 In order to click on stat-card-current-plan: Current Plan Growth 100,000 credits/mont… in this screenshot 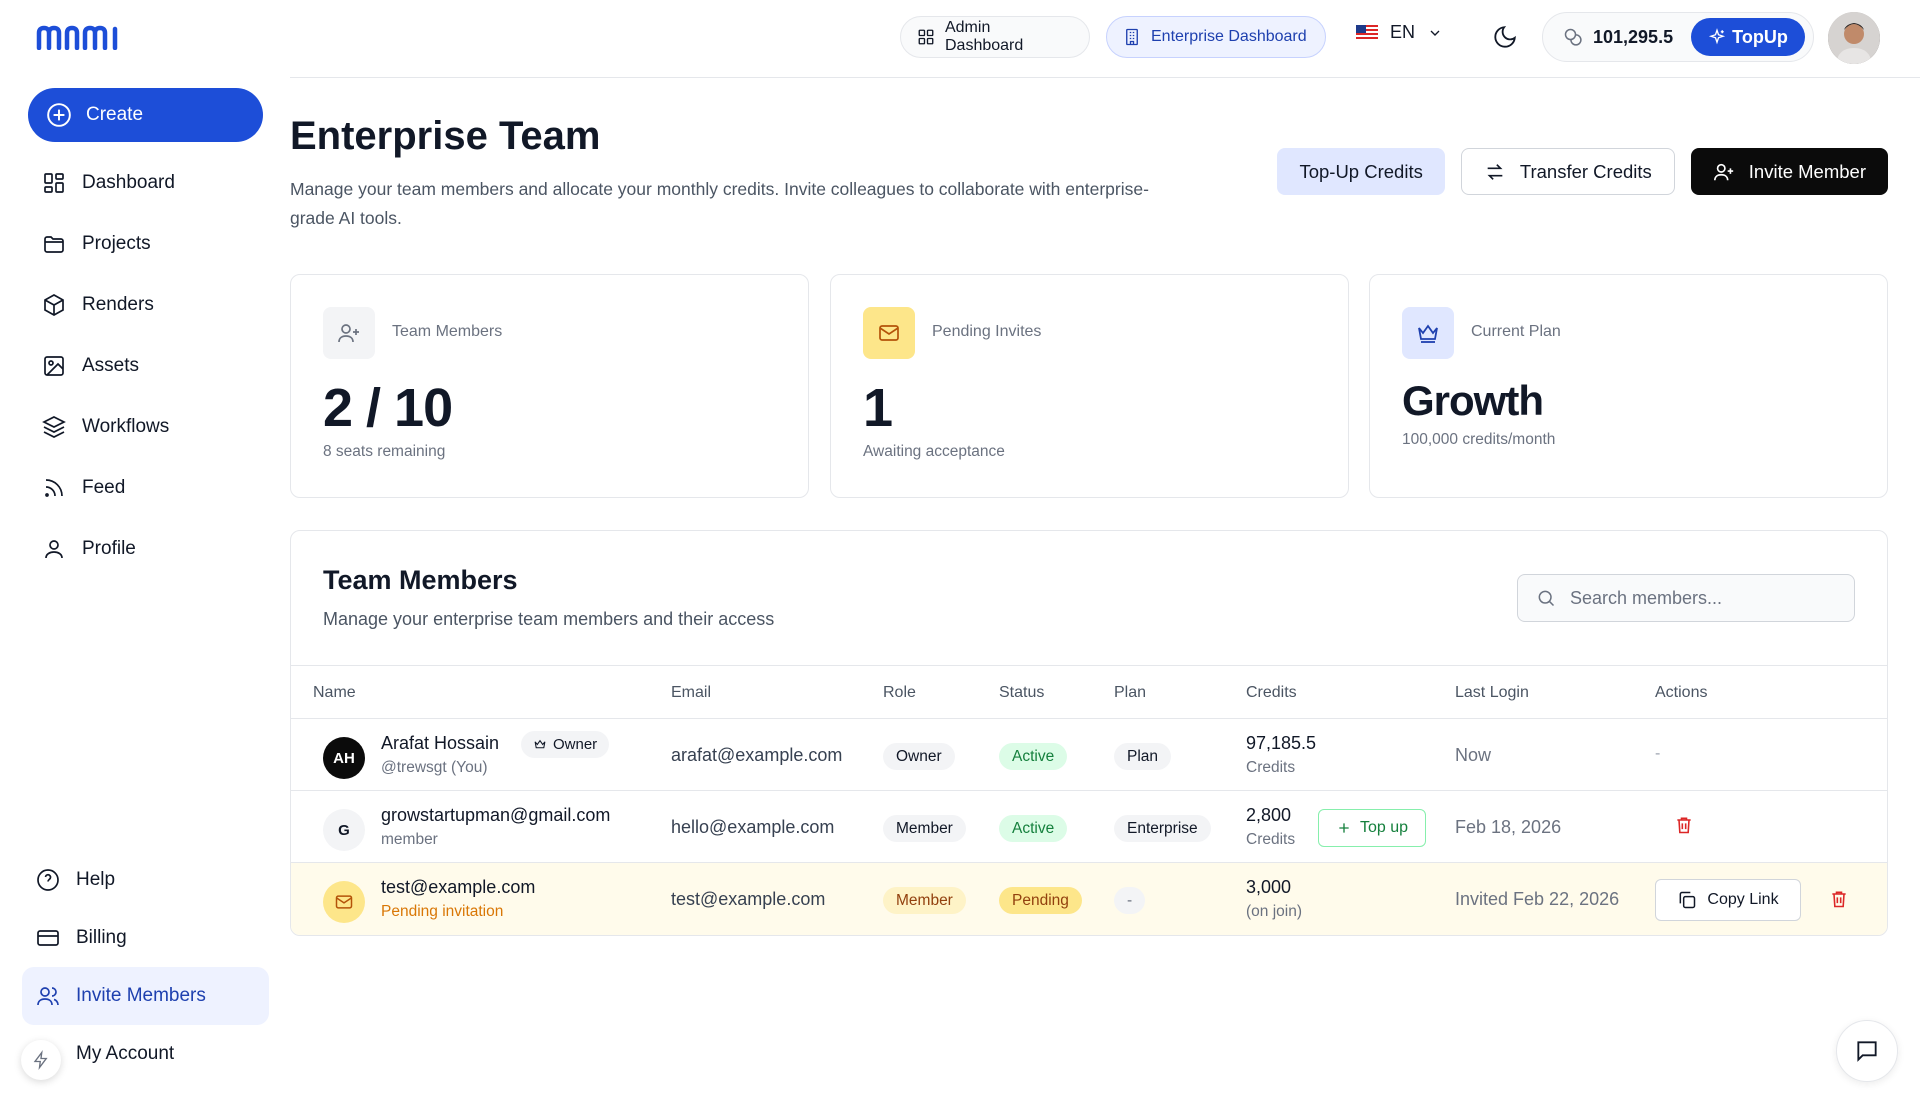, I will do `click(1628, 386)`.